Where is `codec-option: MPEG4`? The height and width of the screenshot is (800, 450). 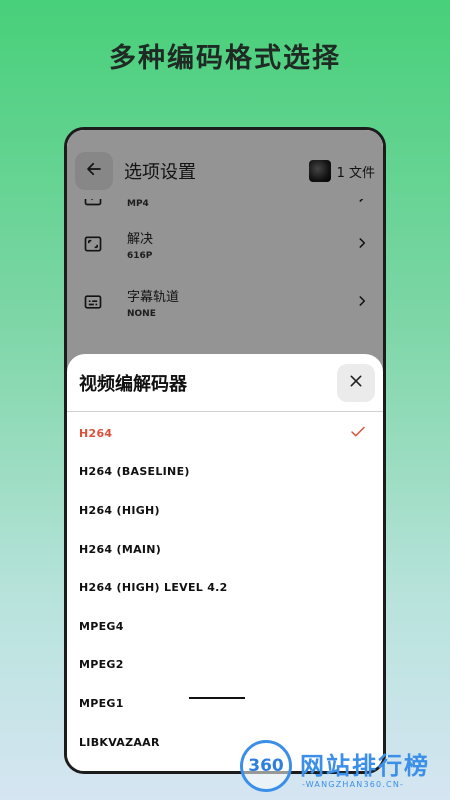
codec-option: MPEG4 is located at coordinates (225, 626).